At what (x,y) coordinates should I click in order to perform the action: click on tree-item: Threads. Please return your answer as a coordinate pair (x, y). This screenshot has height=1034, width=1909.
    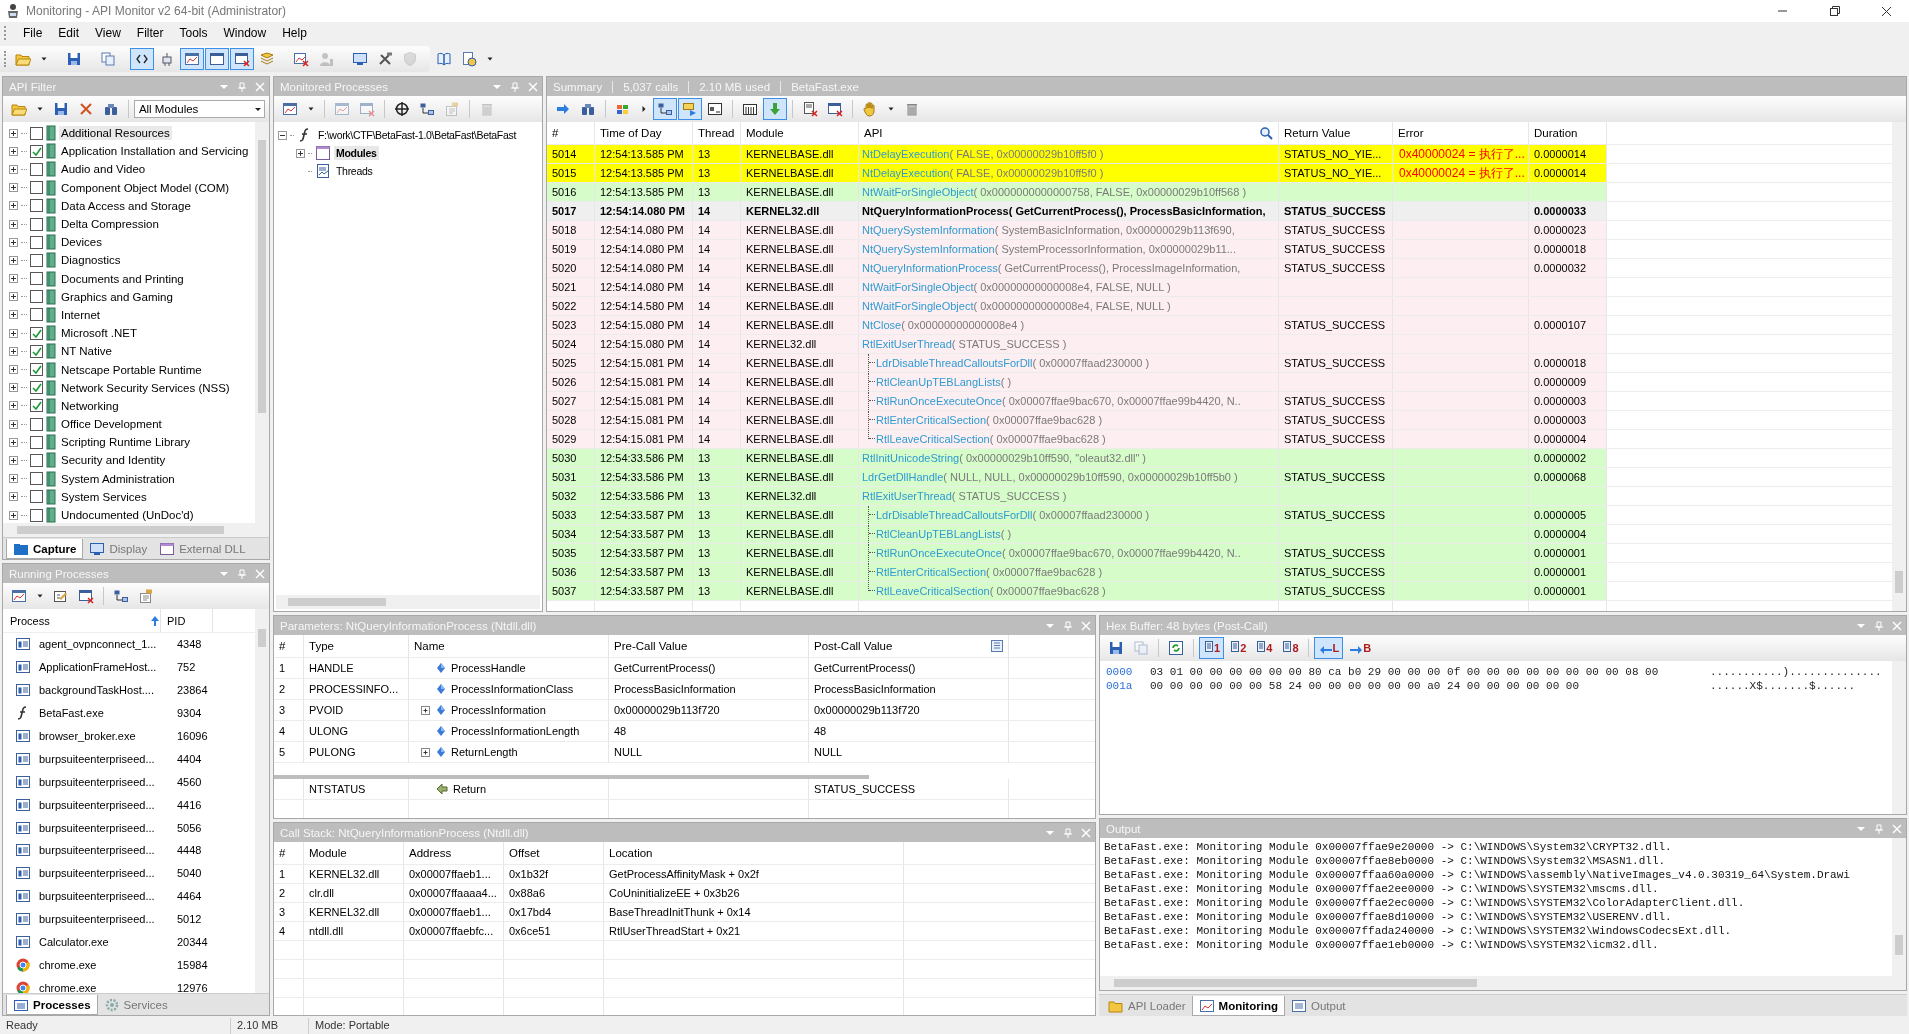
    Looking at the image, I should click on (354, 171).